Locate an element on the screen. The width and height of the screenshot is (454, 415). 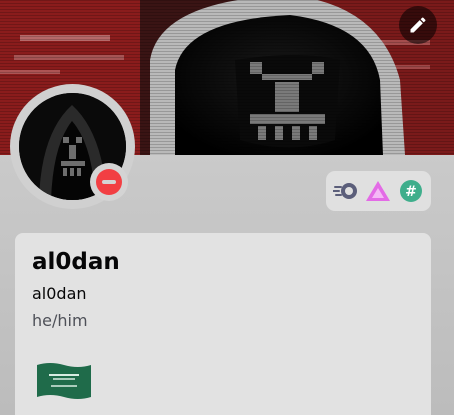
badge-list: # is located at coordinates (378, 191).